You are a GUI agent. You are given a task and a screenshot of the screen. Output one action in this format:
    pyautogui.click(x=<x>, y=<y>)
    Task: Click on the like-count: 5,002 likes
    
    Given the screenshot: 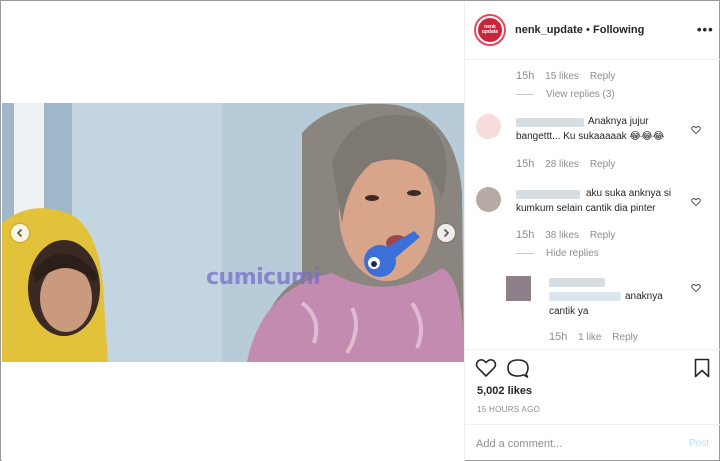 What is the action you would take?
    pyautogui.click(x=504, y=391)
    